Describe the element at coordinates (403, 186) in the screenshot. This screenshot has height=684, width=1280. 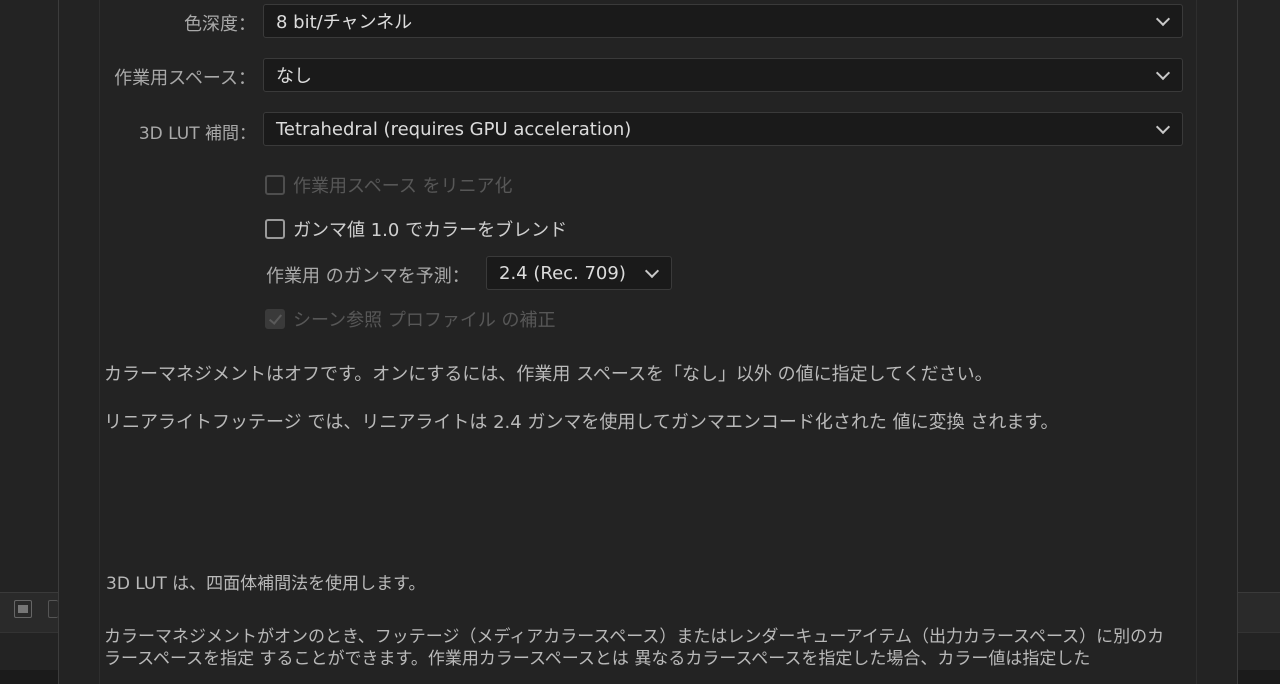
I see `linearize-label: 作業用スペース をリニア化` at that location.